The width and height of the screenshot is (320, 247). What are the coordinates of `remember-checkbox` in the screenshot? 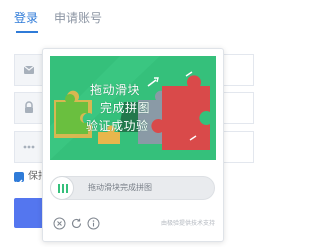 It's located at (19, 178).